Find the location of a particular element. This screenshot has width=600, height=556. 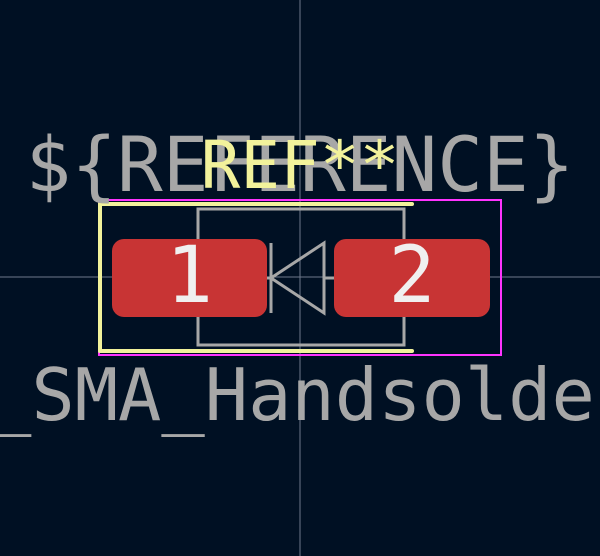

pad-2-number: 2 is located at coordinates (412, 276).